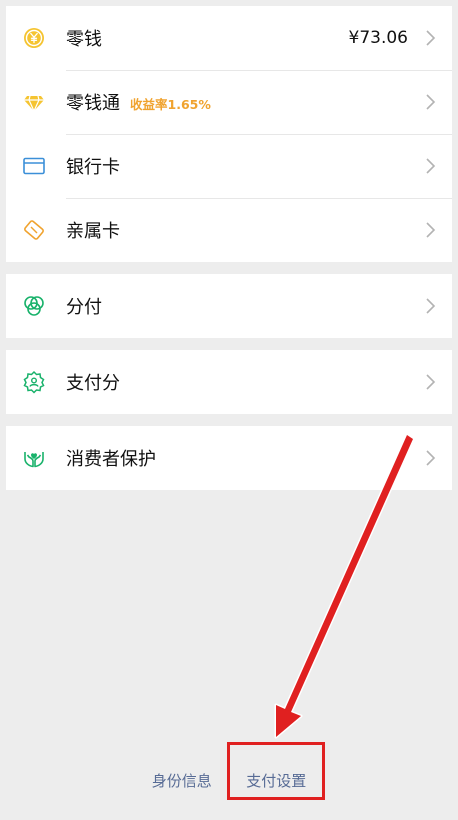 The image size is (458, 820). Describe the element at coordinates (229, 166) in the screenshot. I see `bank-card-row: 银行卡` at that location.